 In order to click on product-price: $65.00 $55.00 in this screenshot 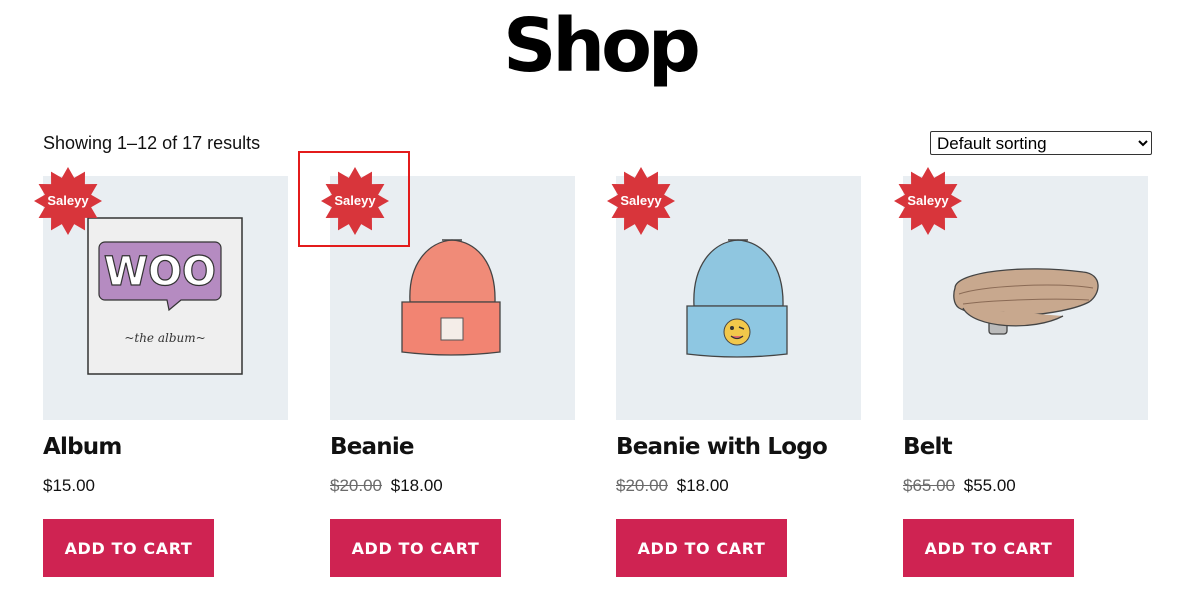, I will do `click(959, 486)`.